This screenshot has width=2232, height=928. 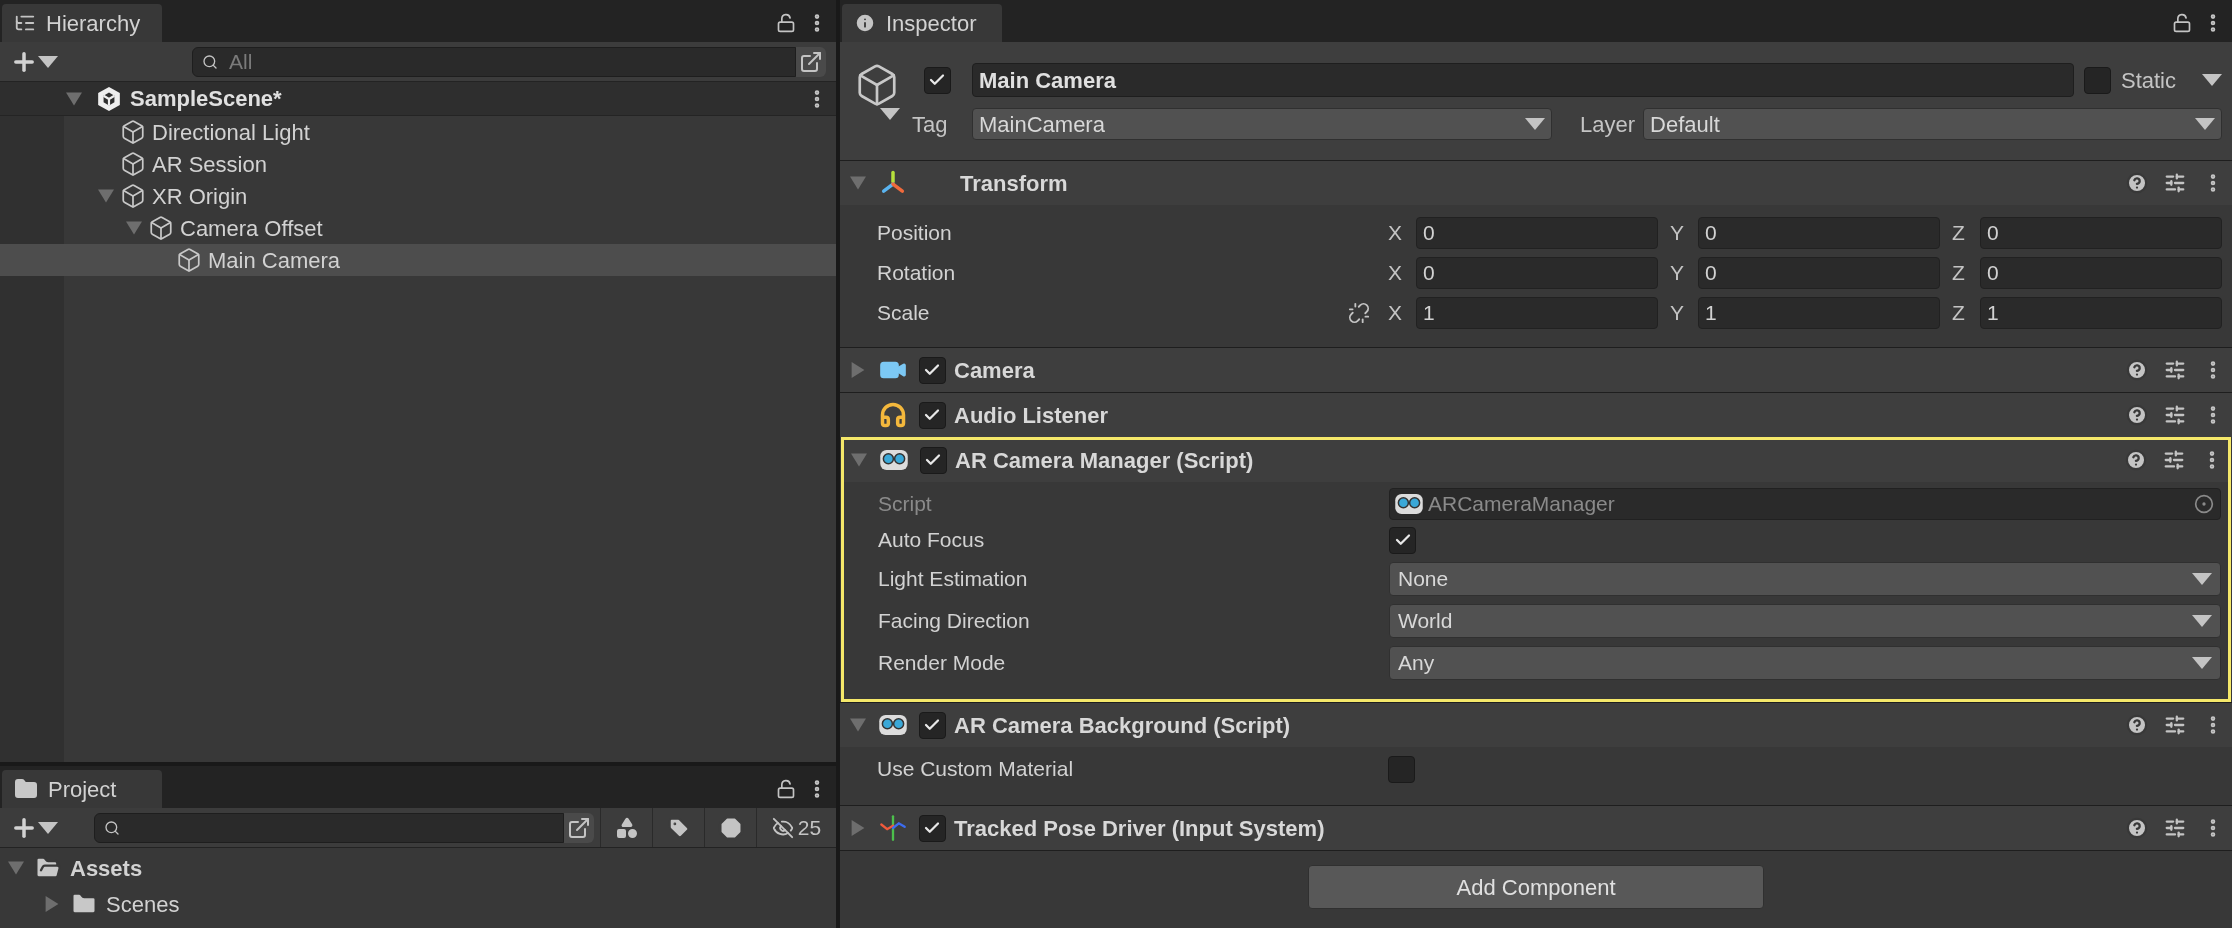 I want to click on static-checkbox, so click(x=2097, y=80).